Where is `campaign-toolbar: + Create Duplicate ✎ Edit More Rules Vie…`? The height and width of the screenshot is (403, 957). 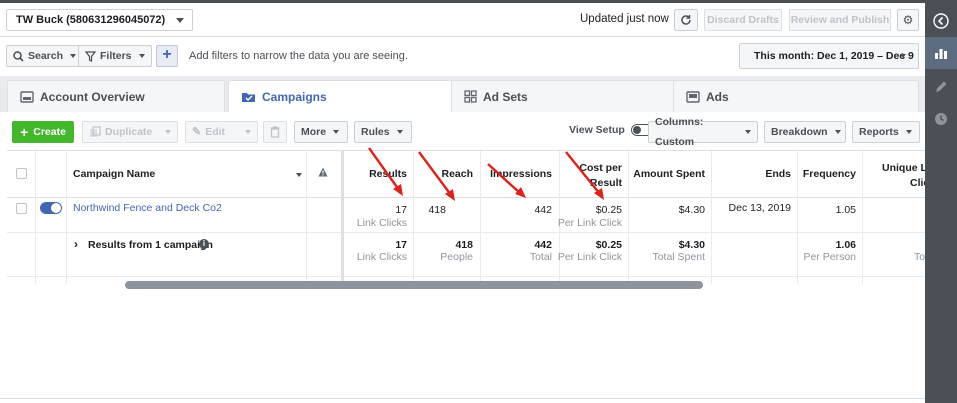 campaign-toolbar: + Create Duplicate ✎ Edit More Rules Vie… is located at coordinates (462, 131).